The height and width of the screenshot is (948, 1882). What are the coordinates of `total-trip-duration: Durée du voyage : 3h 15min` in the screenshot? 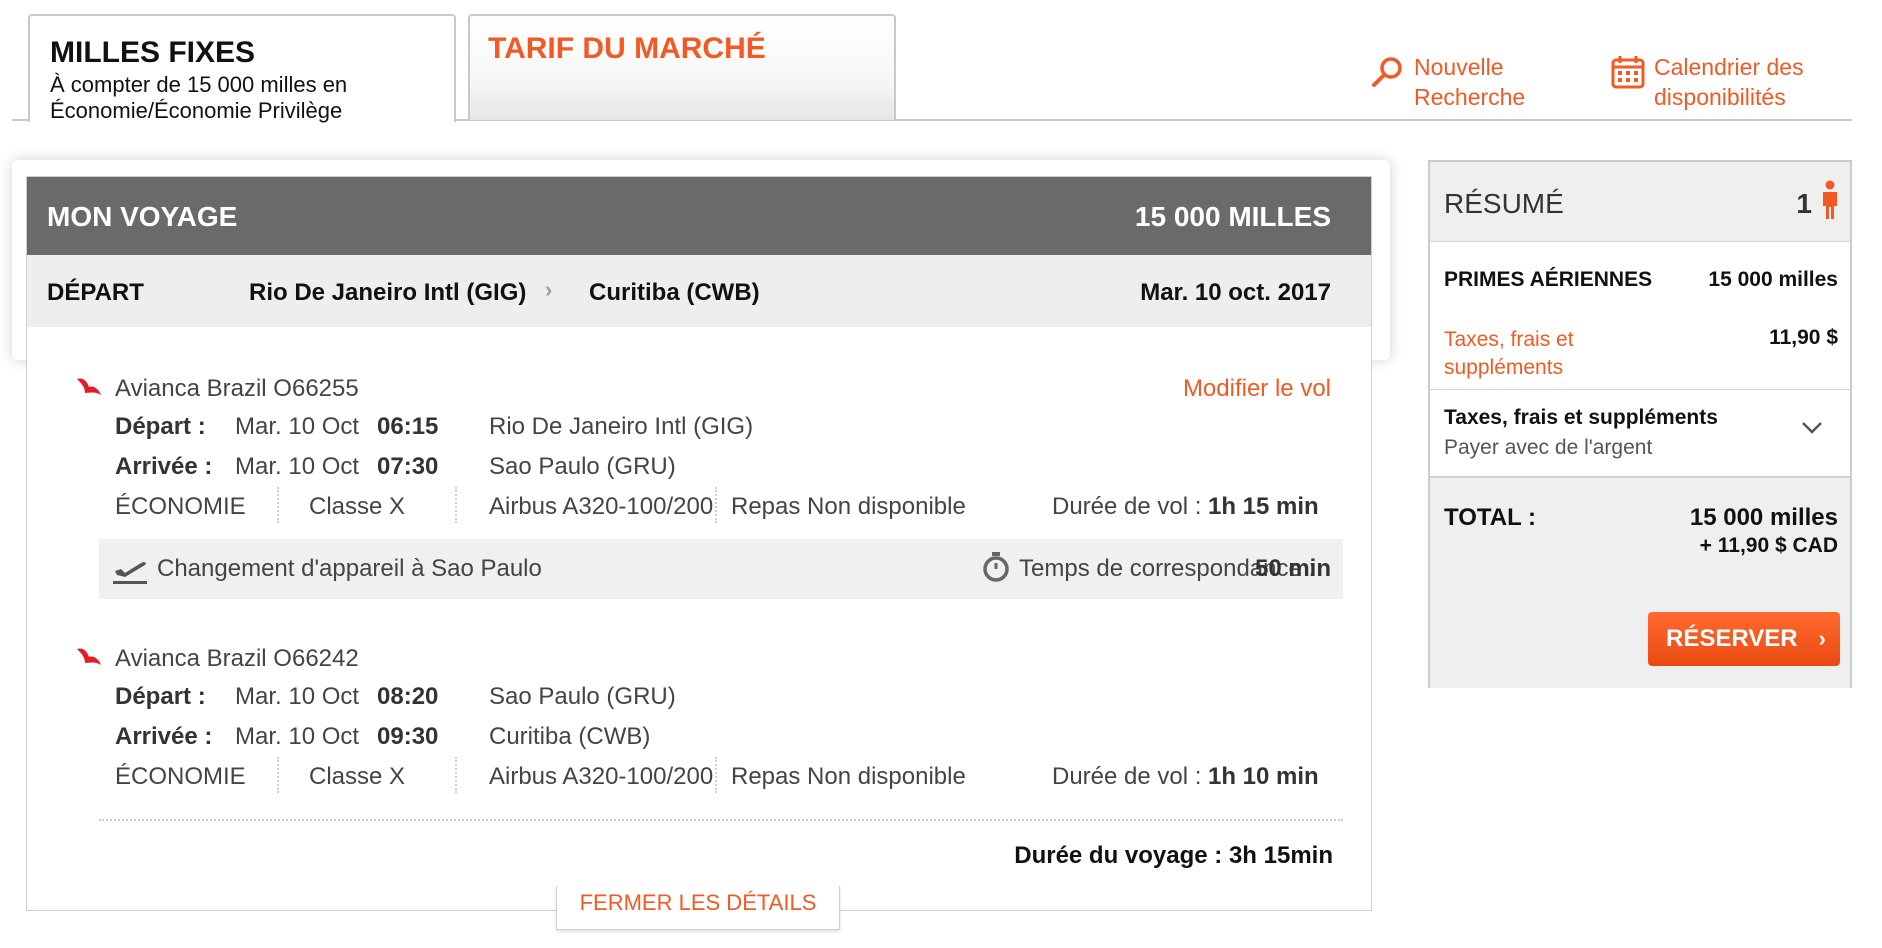 It's located at (1173, 855).